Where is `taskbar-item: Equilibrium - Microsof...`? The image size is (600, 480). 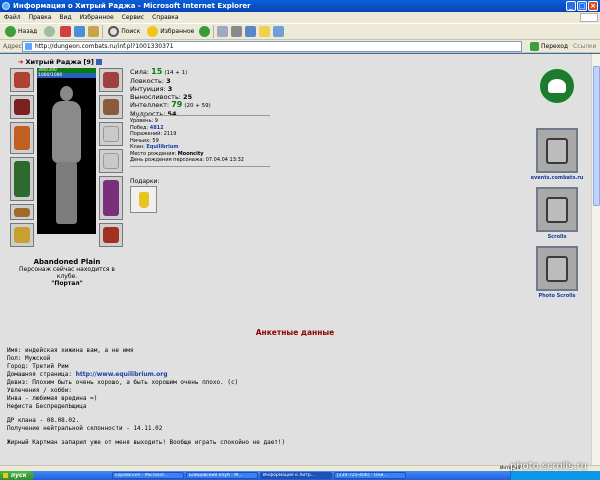
taskbar-item: Equilibrium - Microsof... is located at coordinates (148, 475).